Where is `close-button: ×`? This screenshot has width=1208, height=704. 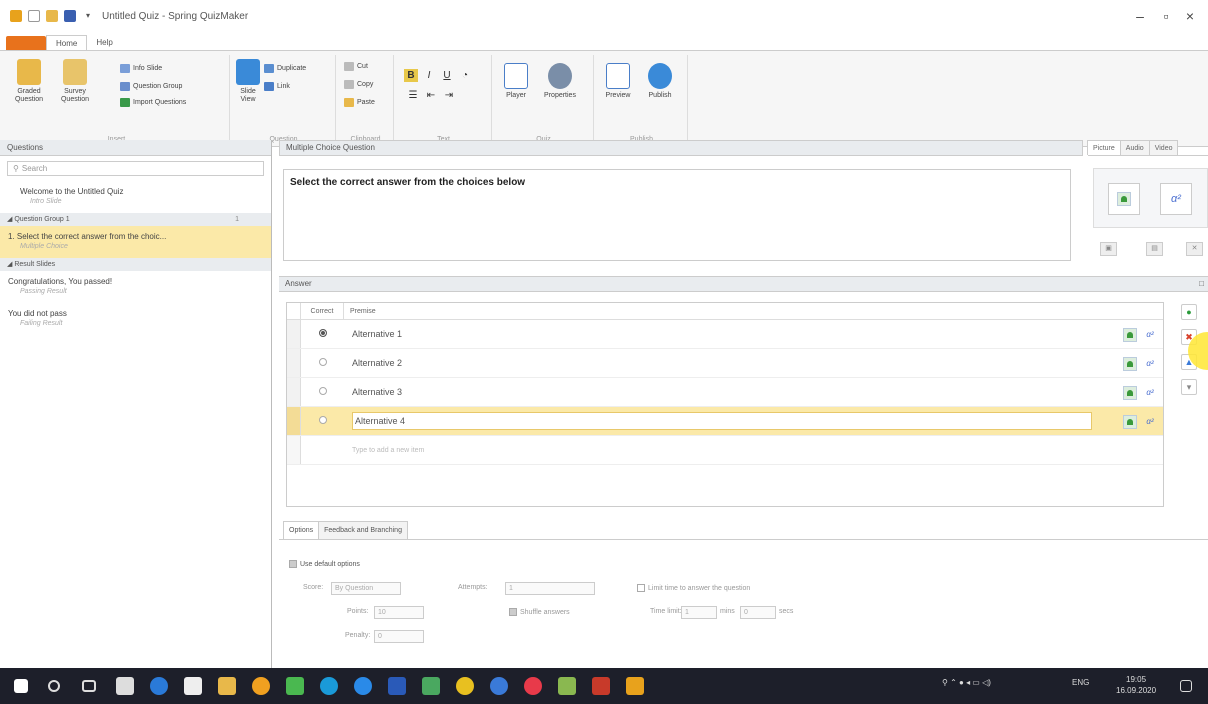 close-button: × is located at coordinates (1190, 16).